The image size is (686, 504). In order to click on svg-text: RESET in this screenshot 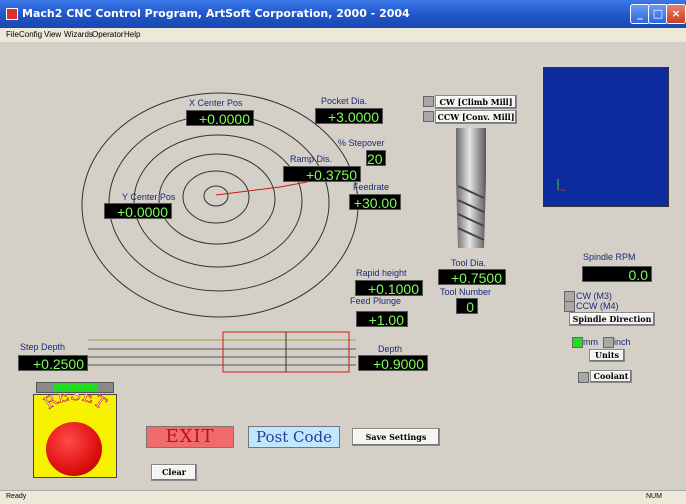, I will do `click(75, 403)`.